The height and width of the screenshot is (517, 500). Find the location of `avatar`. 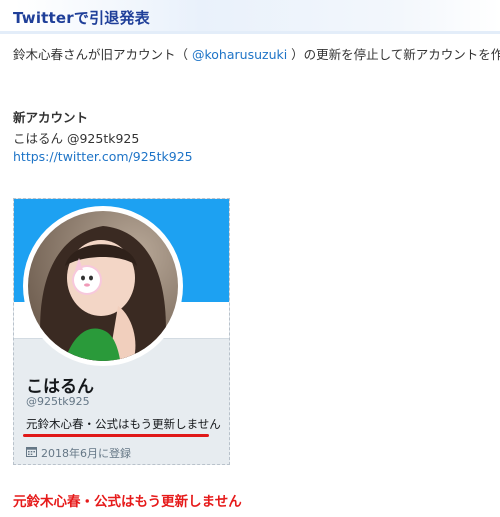

avatar is located at coordinates (103, 286).